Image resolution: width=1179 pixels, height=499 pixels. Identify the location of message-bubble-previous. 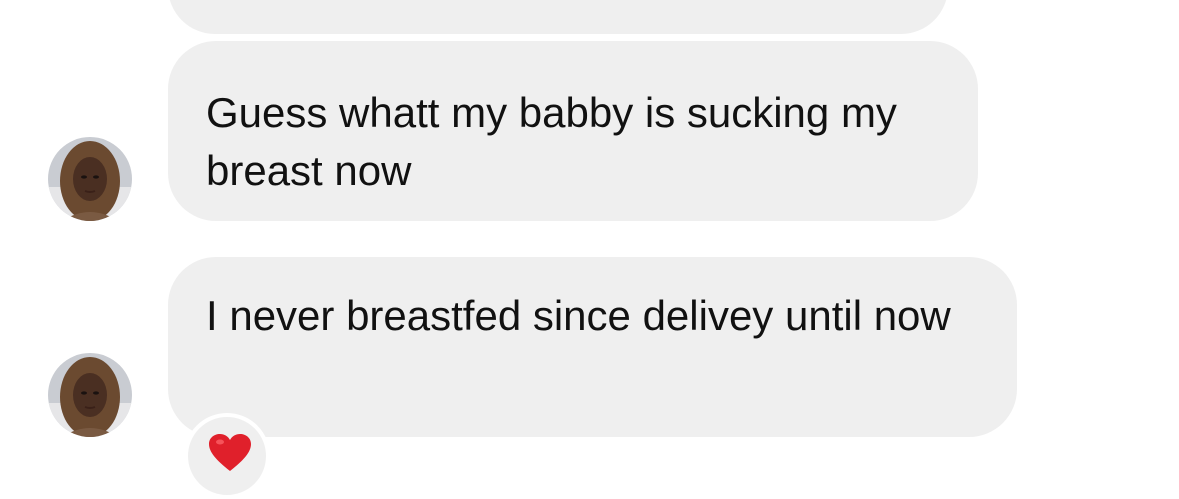
(558, 17).